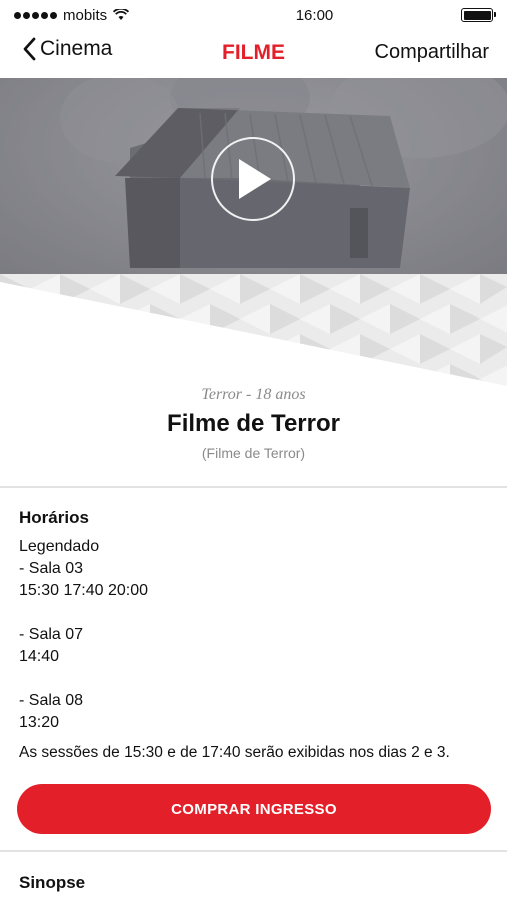 The image size is (507, 900). Describe the element at coordinates (253, 331) in the screenshot. I see `decorative-pattern` at that location.